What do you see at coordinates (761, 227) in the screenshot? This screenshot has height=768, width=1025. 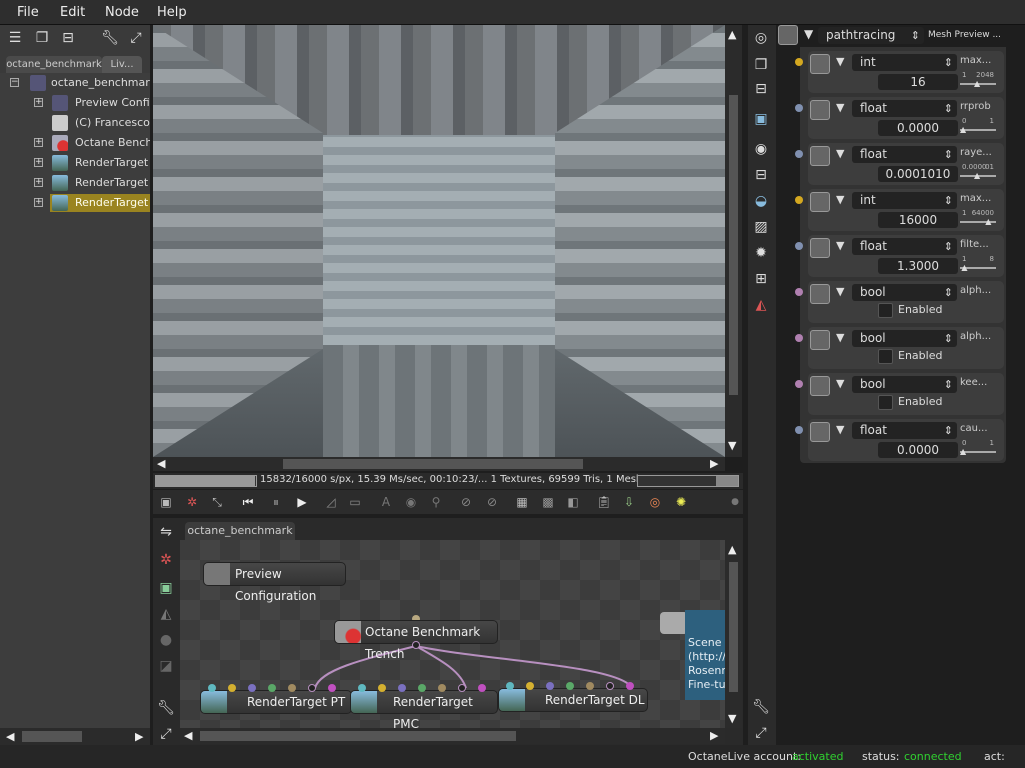 I see `image-icon: ▨` at bounding box center [761, 227].